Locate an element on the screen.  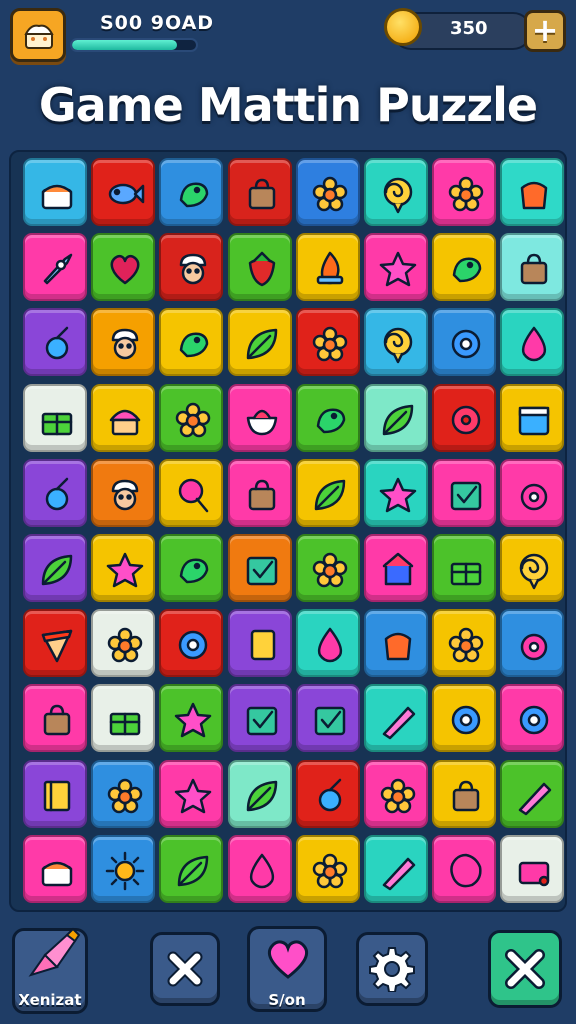
gift-icon is located at coordinates (57, 423).